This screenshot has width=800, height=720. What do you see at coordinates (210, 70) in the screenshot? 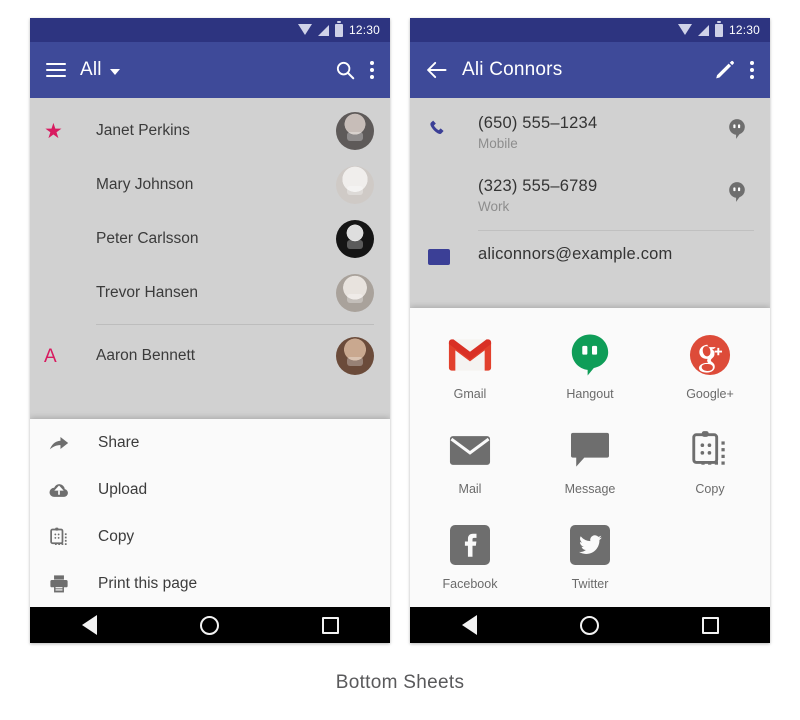
I see `app-bar-left: All` at bounding box center [210, 70].